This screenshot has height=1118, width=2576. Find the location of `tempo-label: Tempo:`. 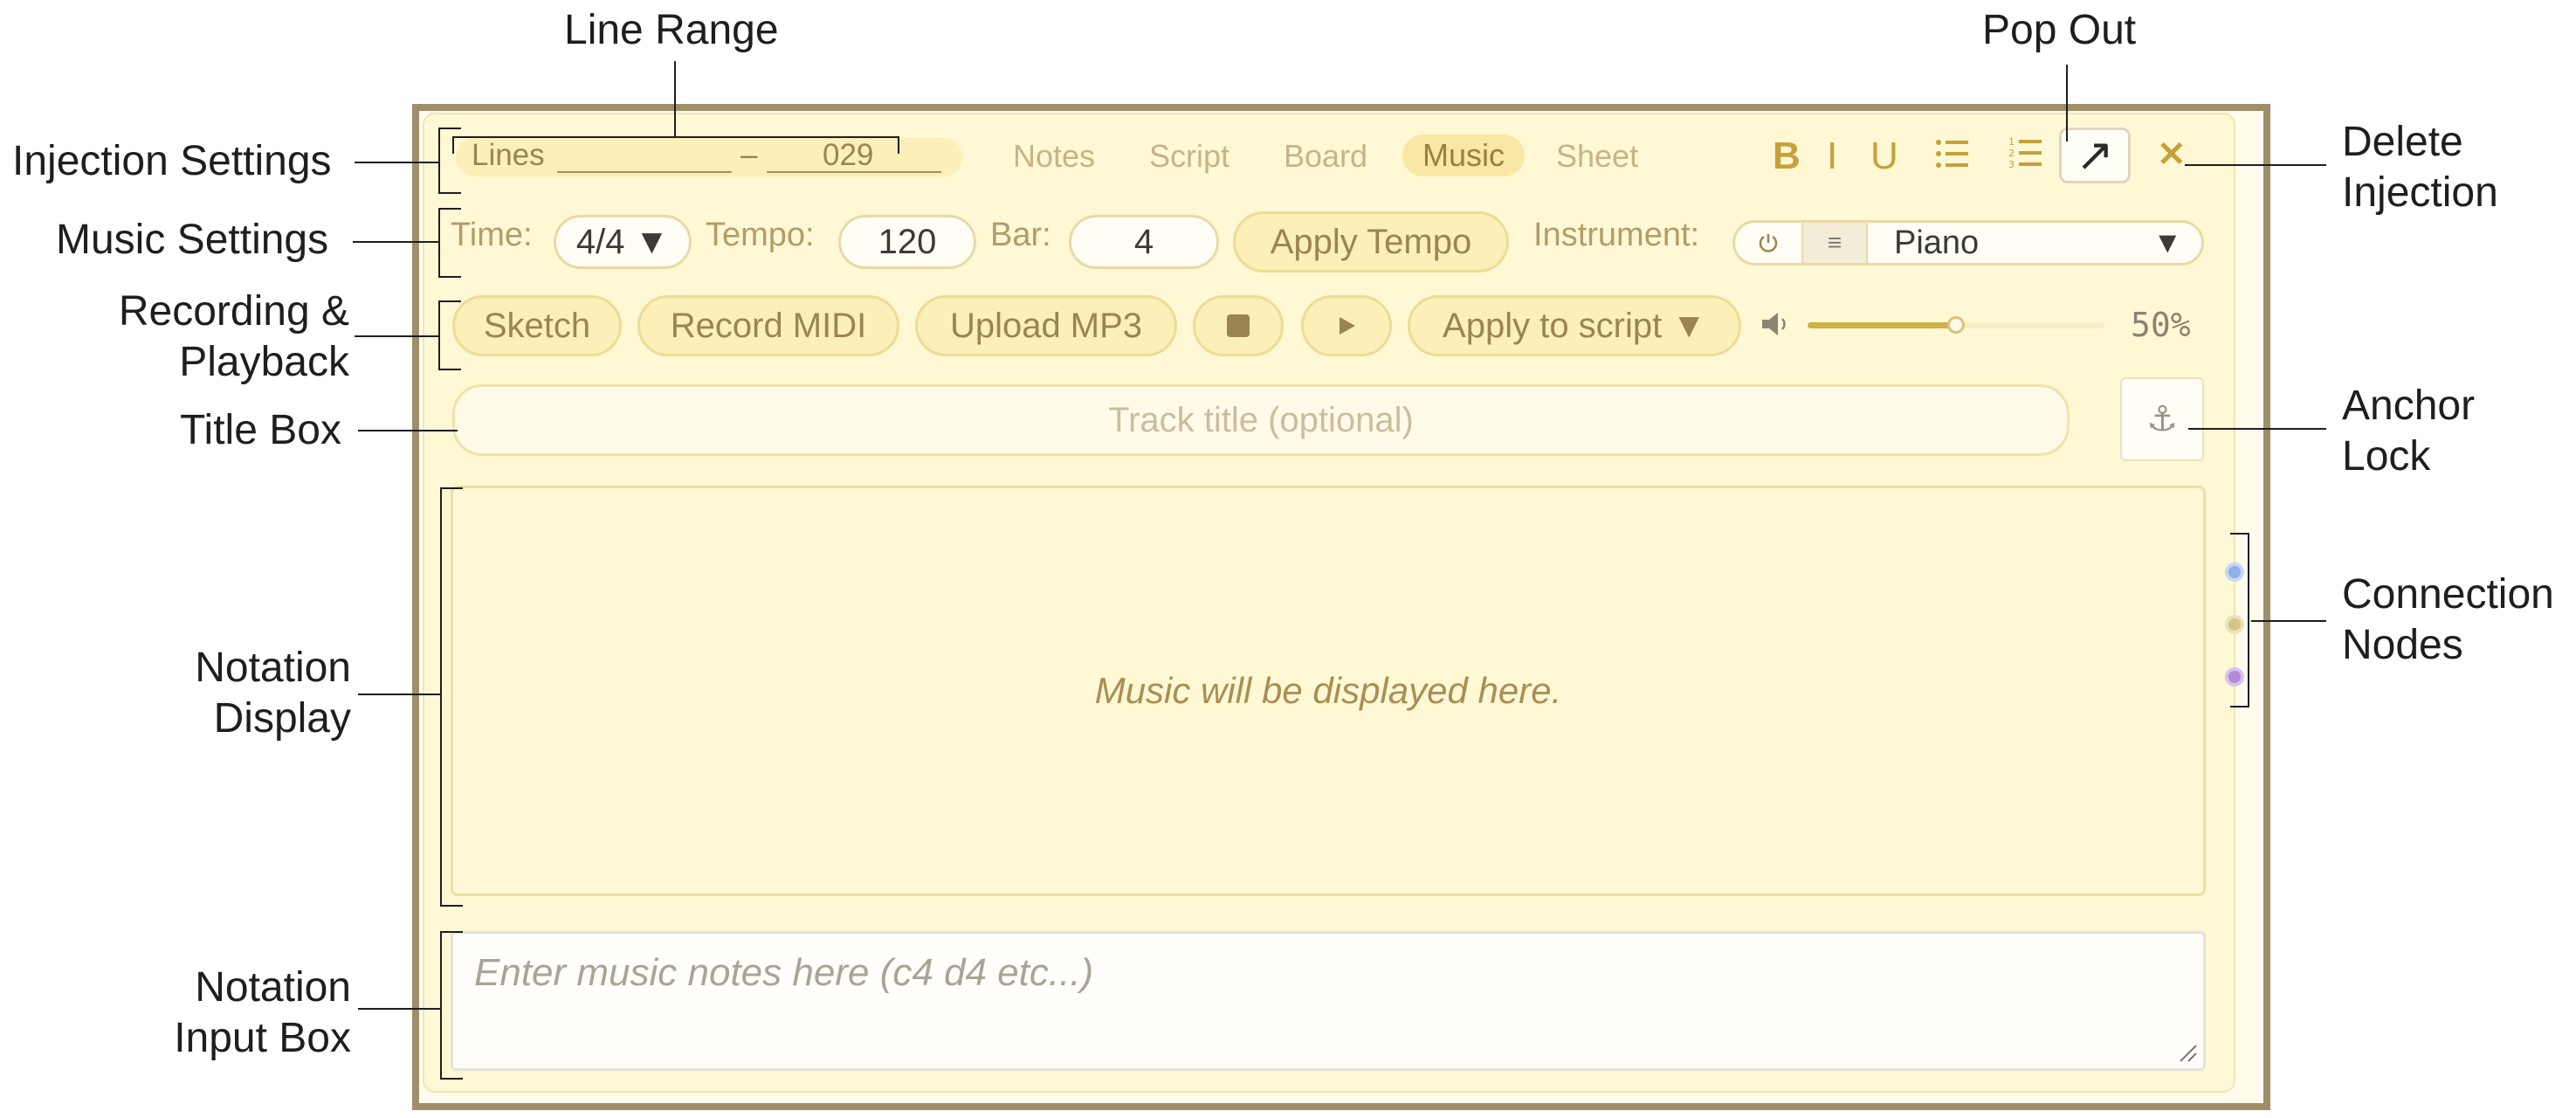

tempo-label: Tempo: is located at coordinates (760, 235).